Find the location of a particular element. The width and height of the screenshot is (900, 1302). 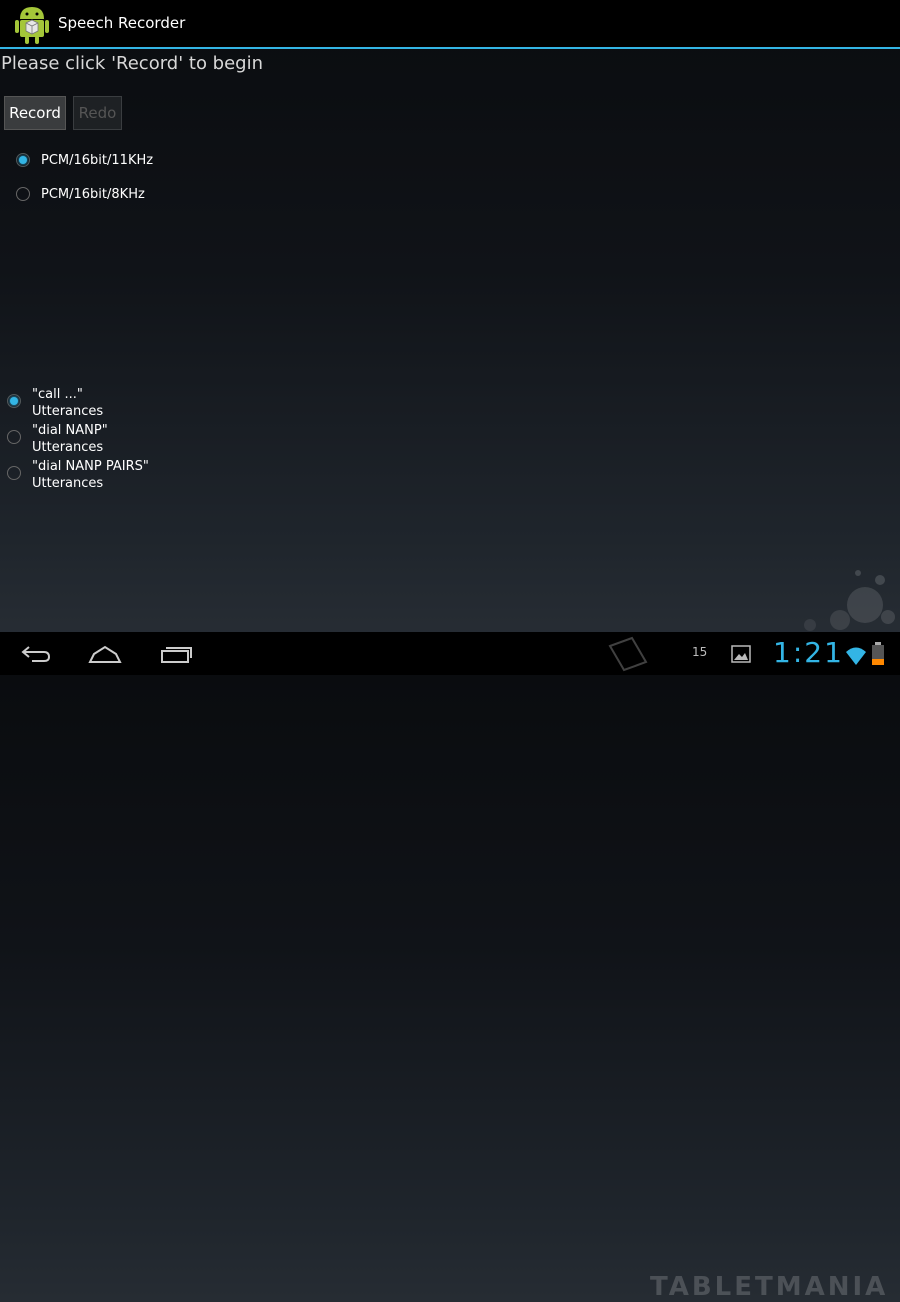

redo-button: Redo is located at coordinates (97, 113).